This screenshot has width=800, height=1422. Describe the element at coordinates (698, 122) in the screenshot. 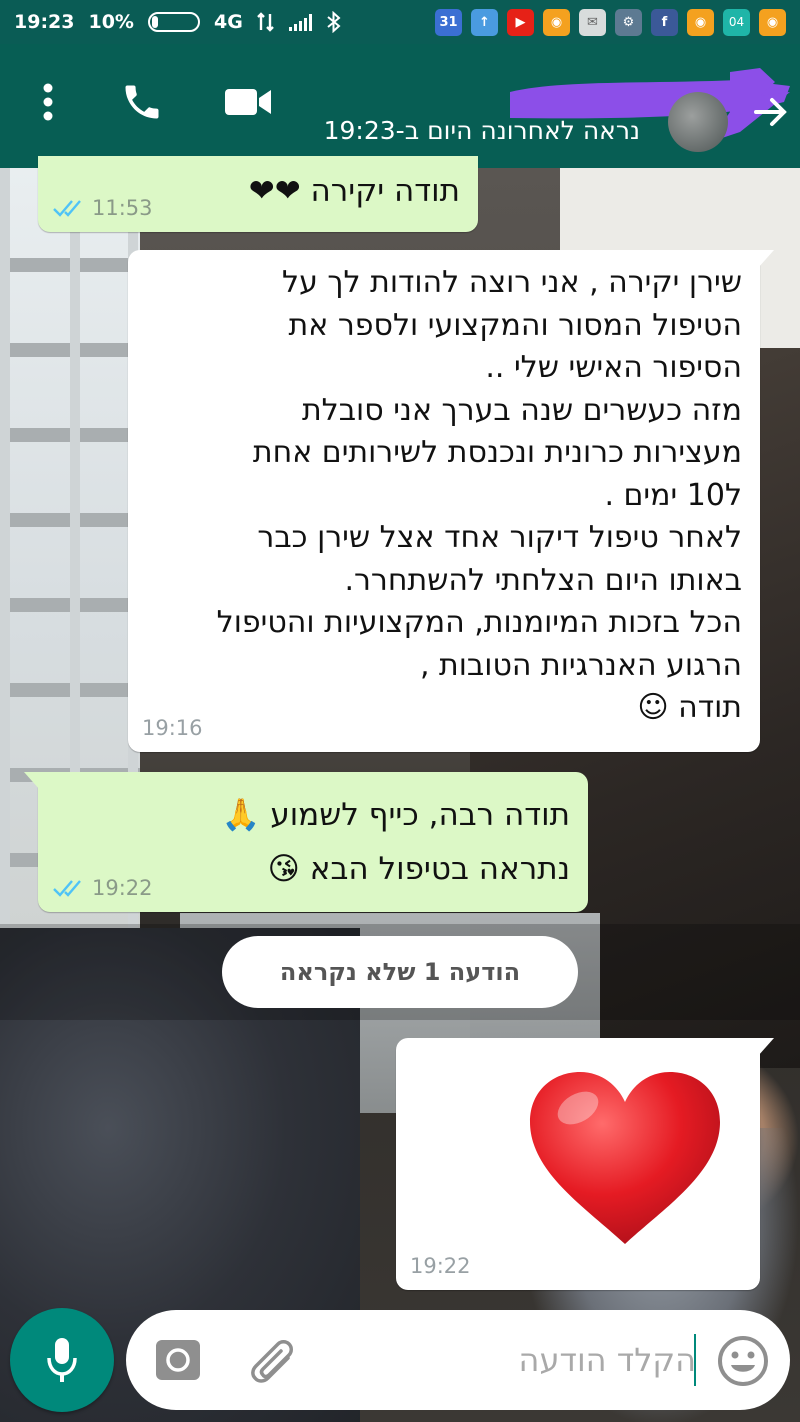

I see `contact-avatar` at that location.